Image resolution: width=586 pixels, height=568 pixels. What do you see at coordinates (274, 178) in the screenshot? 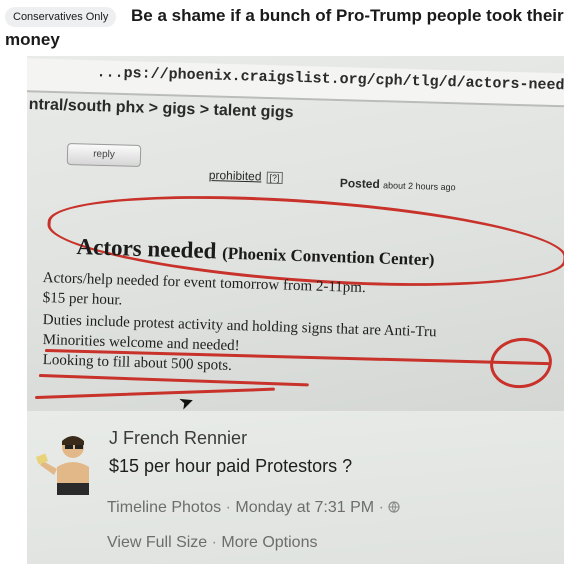
I see `help-badge: [?]` at bounding box center [274, 178].